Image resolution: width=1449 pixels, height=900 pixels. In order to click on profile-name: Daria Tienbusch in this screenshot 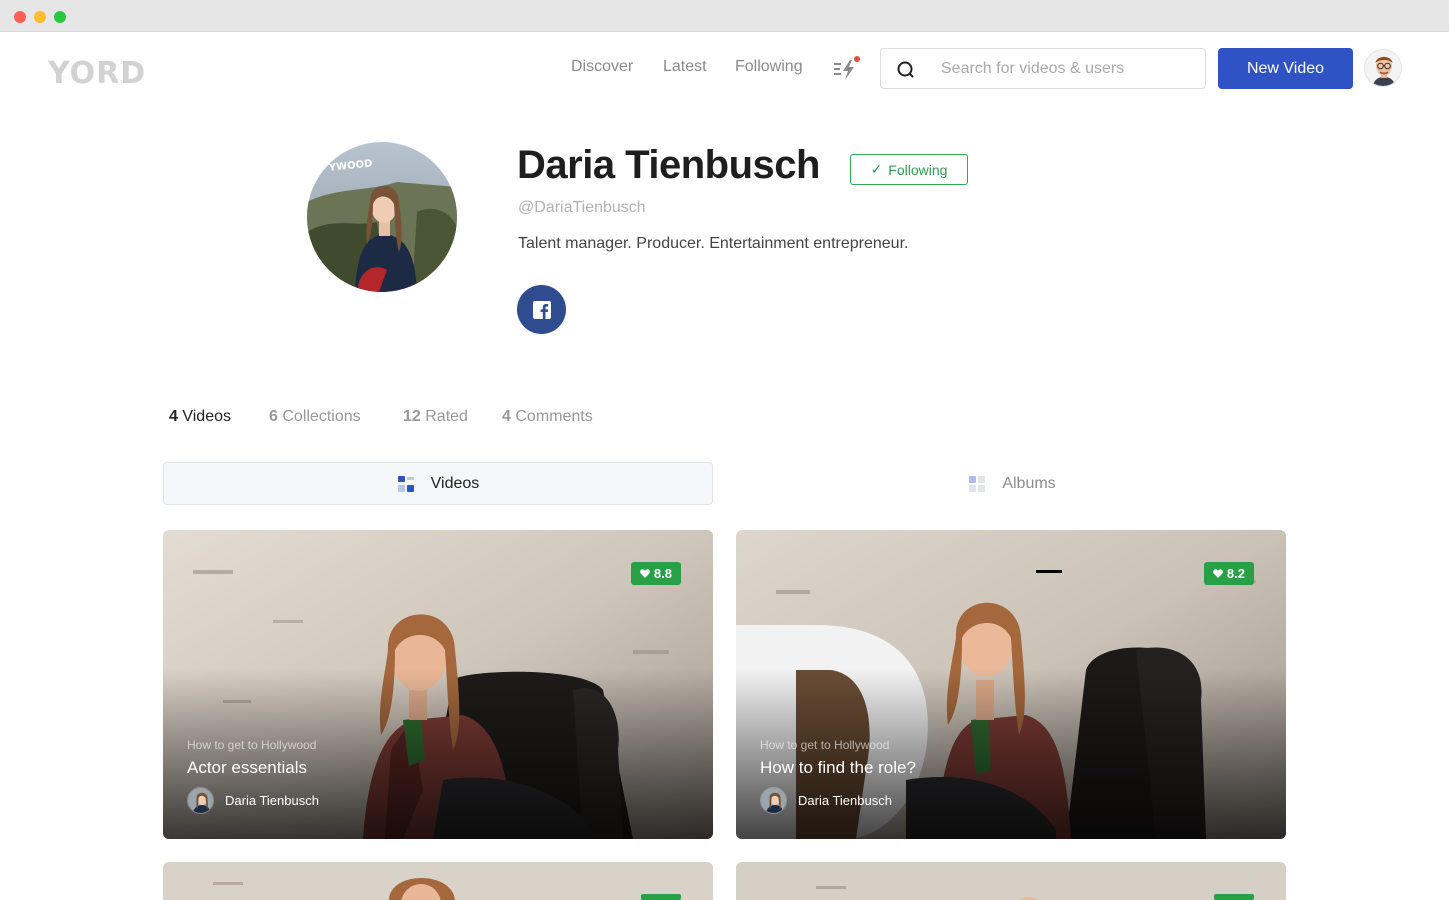, I will do `click(668, 165)`.